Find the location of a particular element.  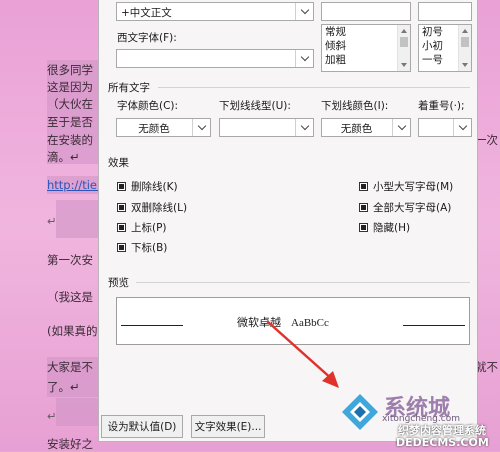

preview-box: 微软卓越 AaBbCc is located at coordinates (293, 321).